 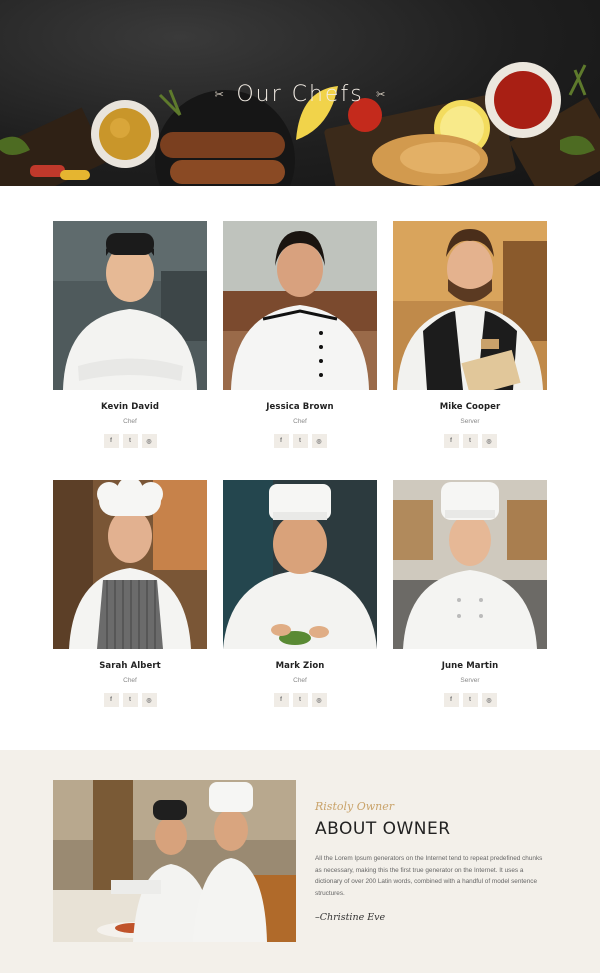 I want to click on chef-name: Mike Cooper, so click(x=470, y=407).